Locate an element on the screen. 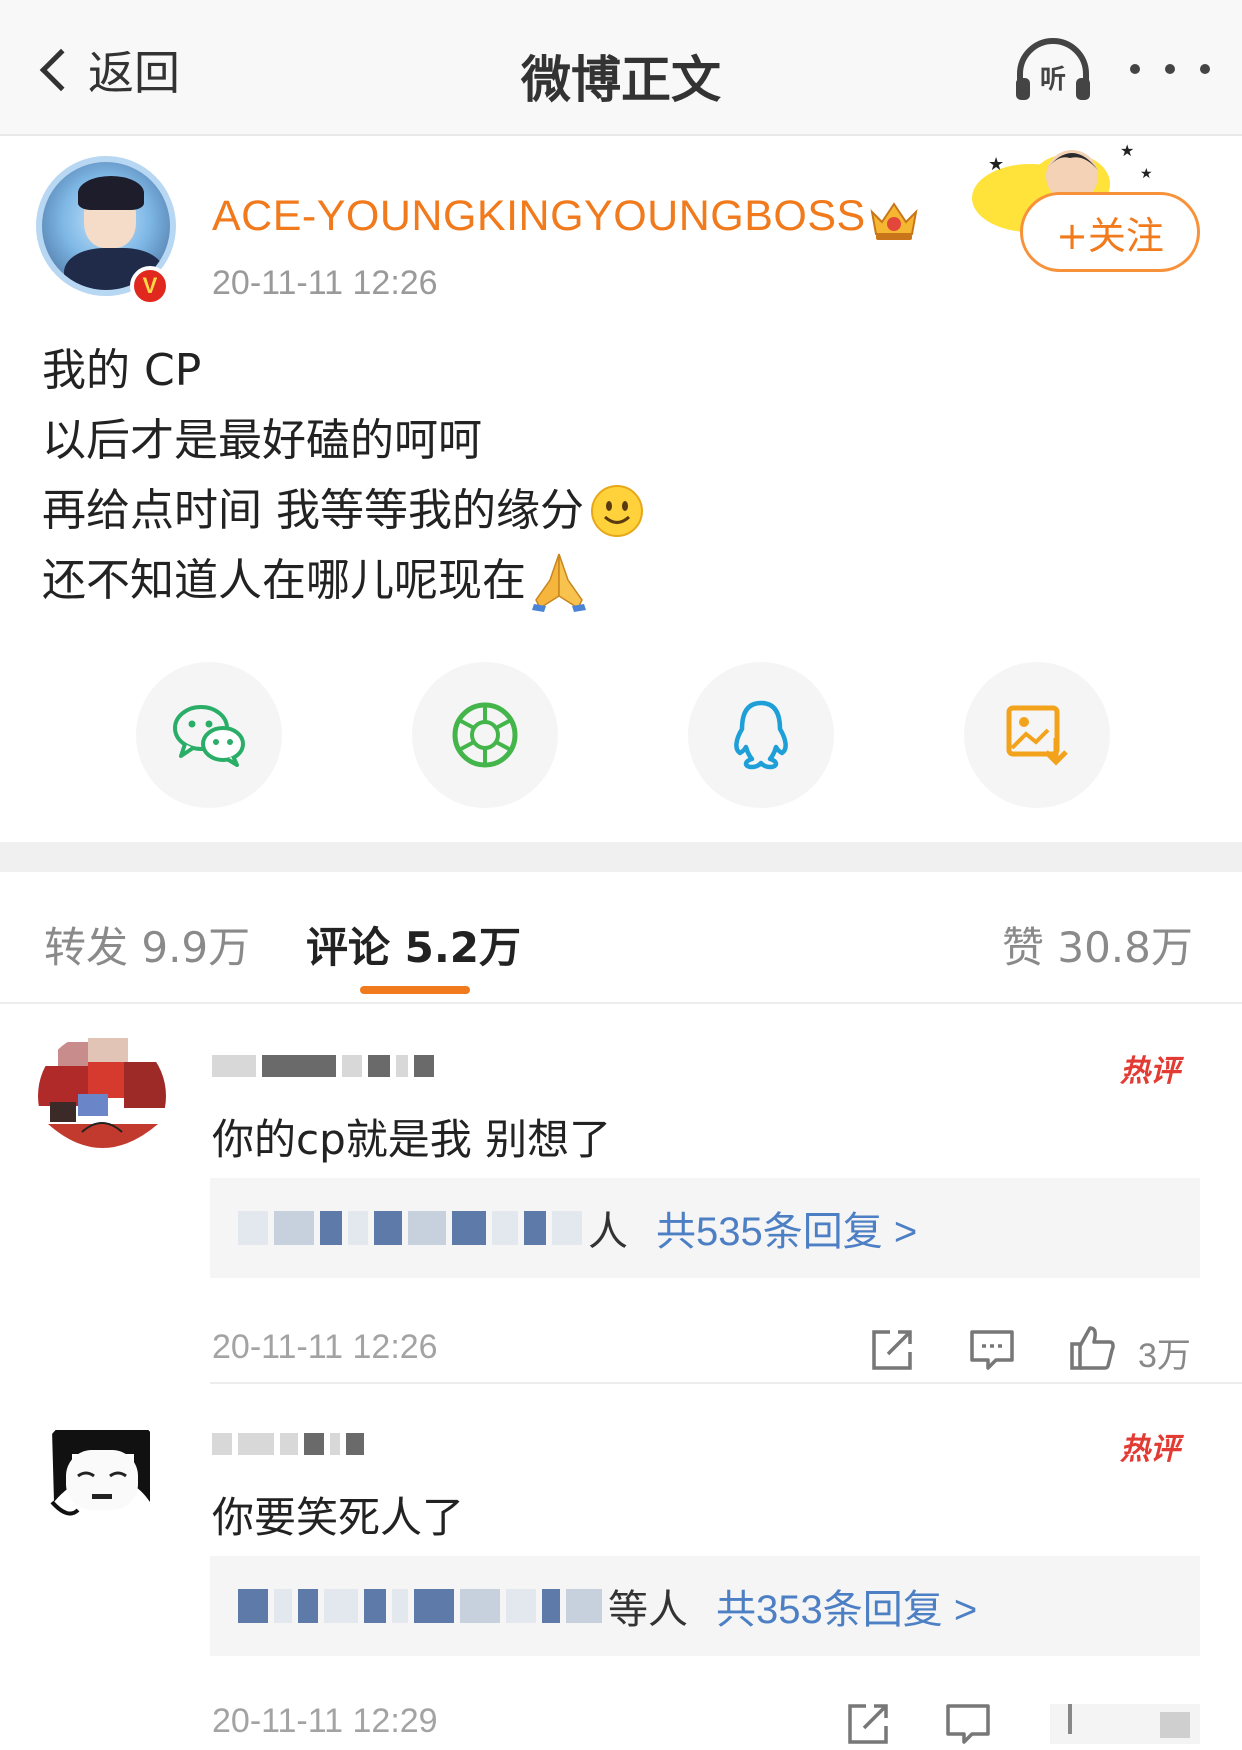  section-separator is located at coordinates (621, 857).